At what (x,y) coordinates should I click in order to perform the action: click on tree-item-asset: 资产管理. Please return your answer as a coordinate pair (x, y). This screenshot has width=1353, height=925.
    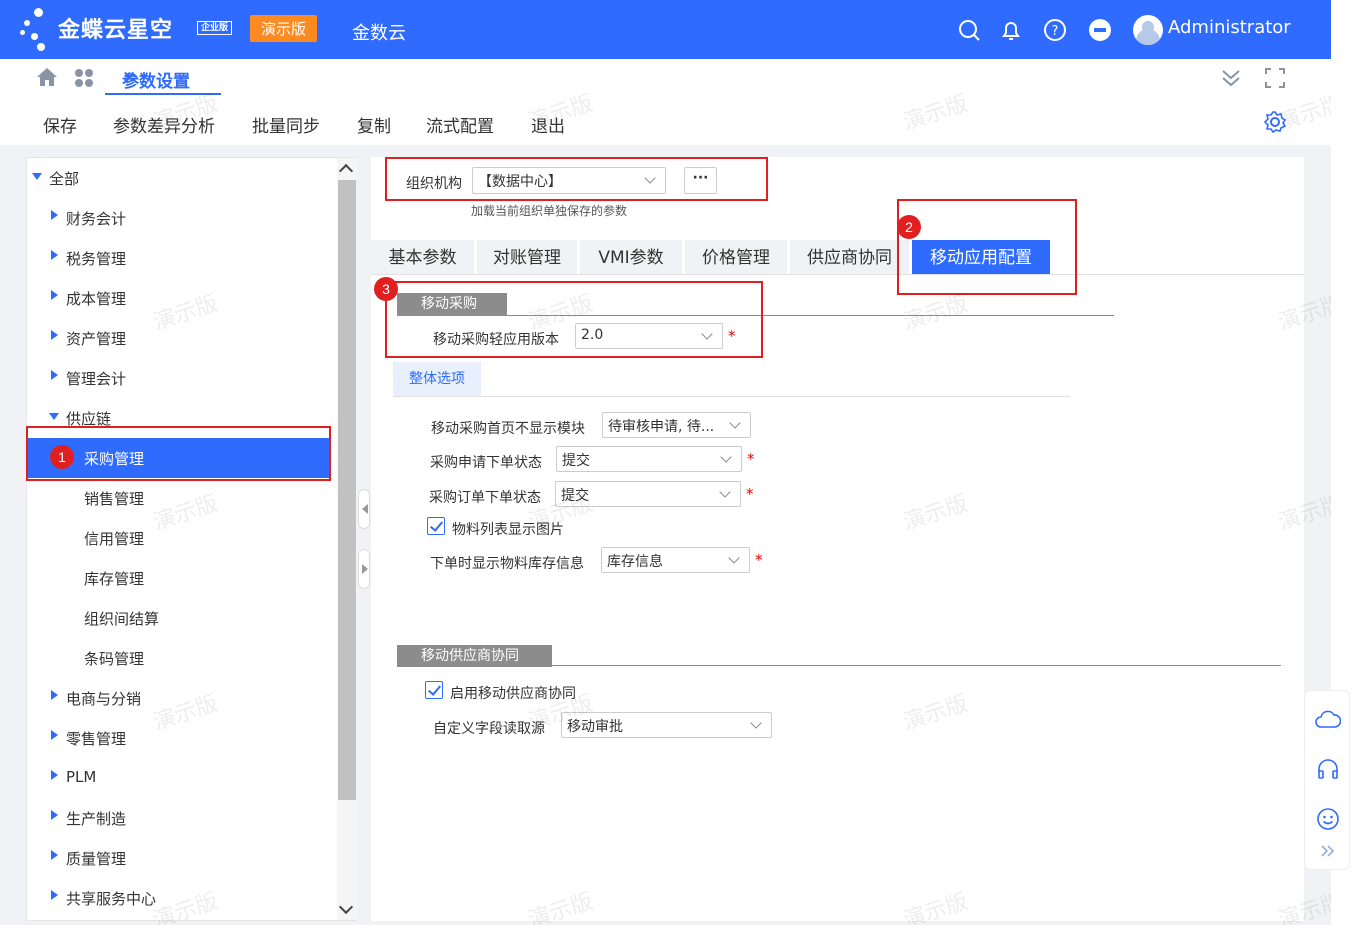
    Looking at the image, I should click on (179, 338).